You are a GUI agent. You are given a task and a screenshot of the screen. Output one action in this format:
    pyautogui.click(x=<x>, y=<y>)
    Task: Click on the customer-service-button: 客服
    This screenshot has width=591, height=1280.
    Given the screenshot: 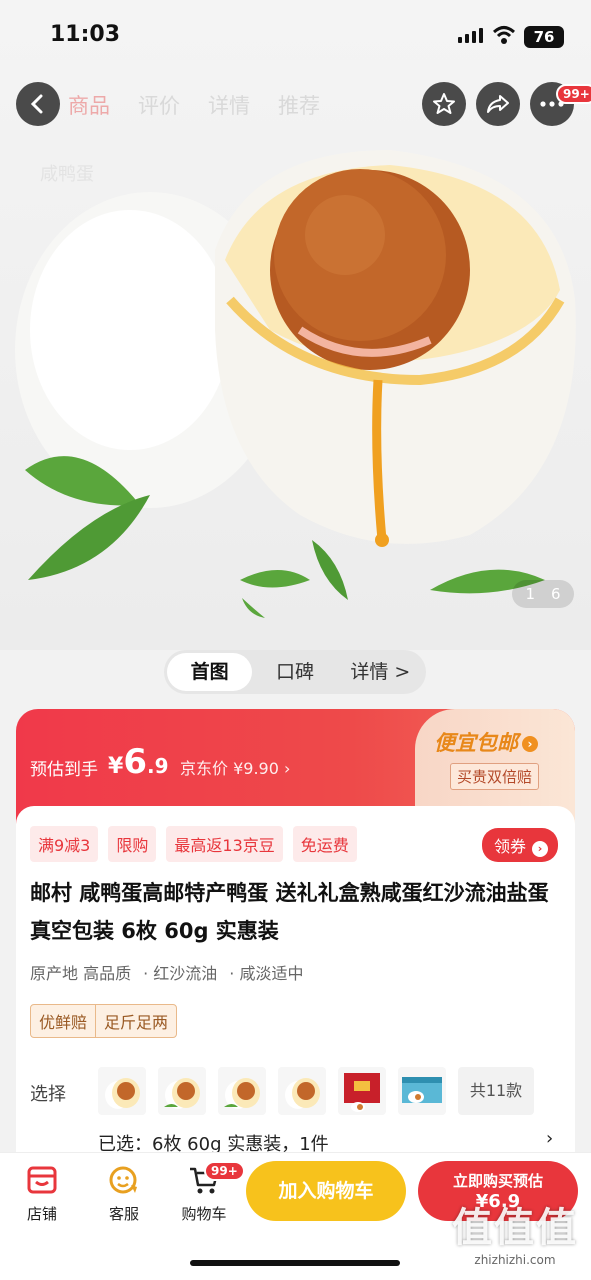 What is the action you would take?
    pyautogui.click(x=124, y=1194)
    